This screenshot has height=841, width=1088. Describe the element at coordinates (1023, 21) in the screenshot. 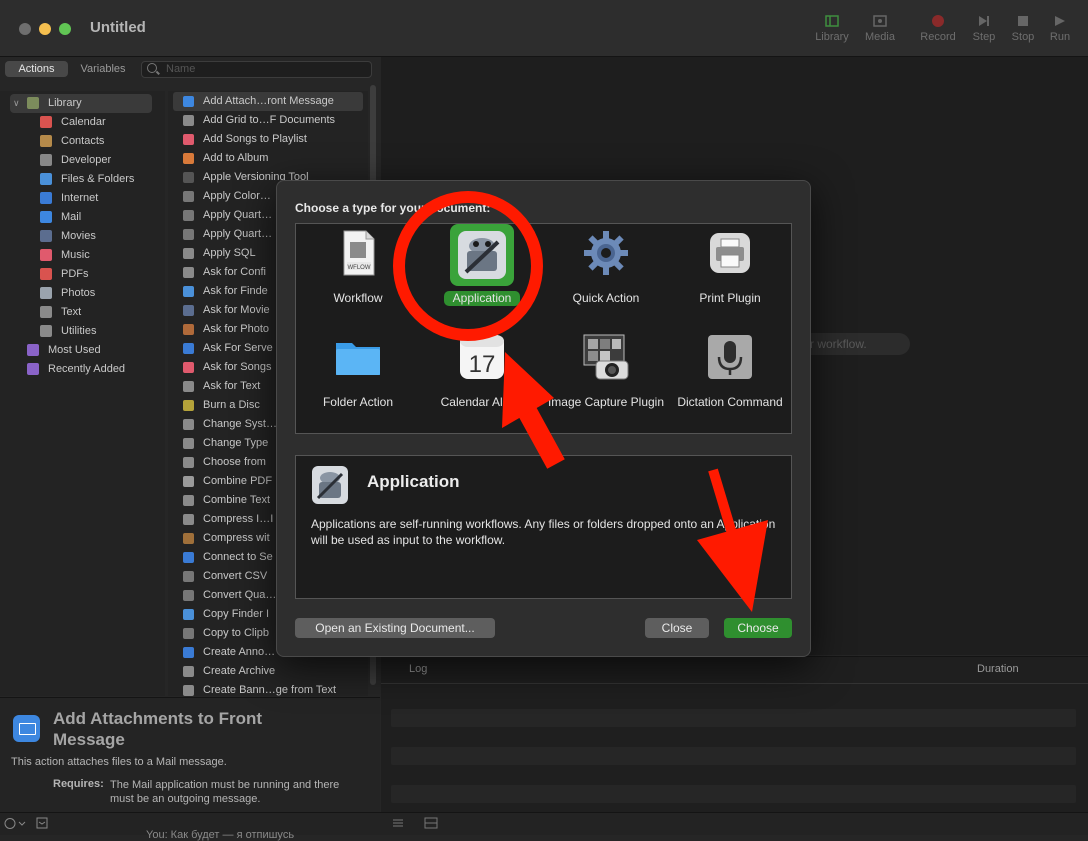

I see `stop-icon` at that location.